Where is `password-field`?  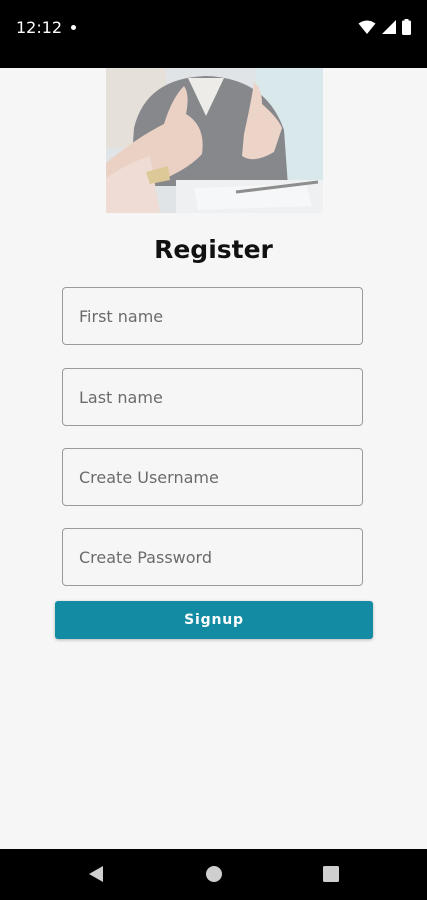 password-field is located at coordinates (212, 557).